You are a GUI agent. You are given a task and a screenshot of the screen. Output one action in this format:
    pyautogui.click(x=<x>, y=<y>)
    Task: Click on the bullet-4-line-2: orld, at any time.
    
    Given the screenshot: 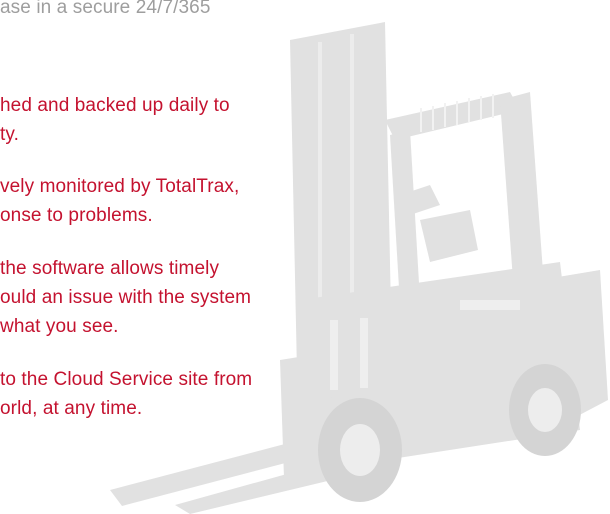 What is the action you would take?
    pyautogui.click(x=71, y=408)
    